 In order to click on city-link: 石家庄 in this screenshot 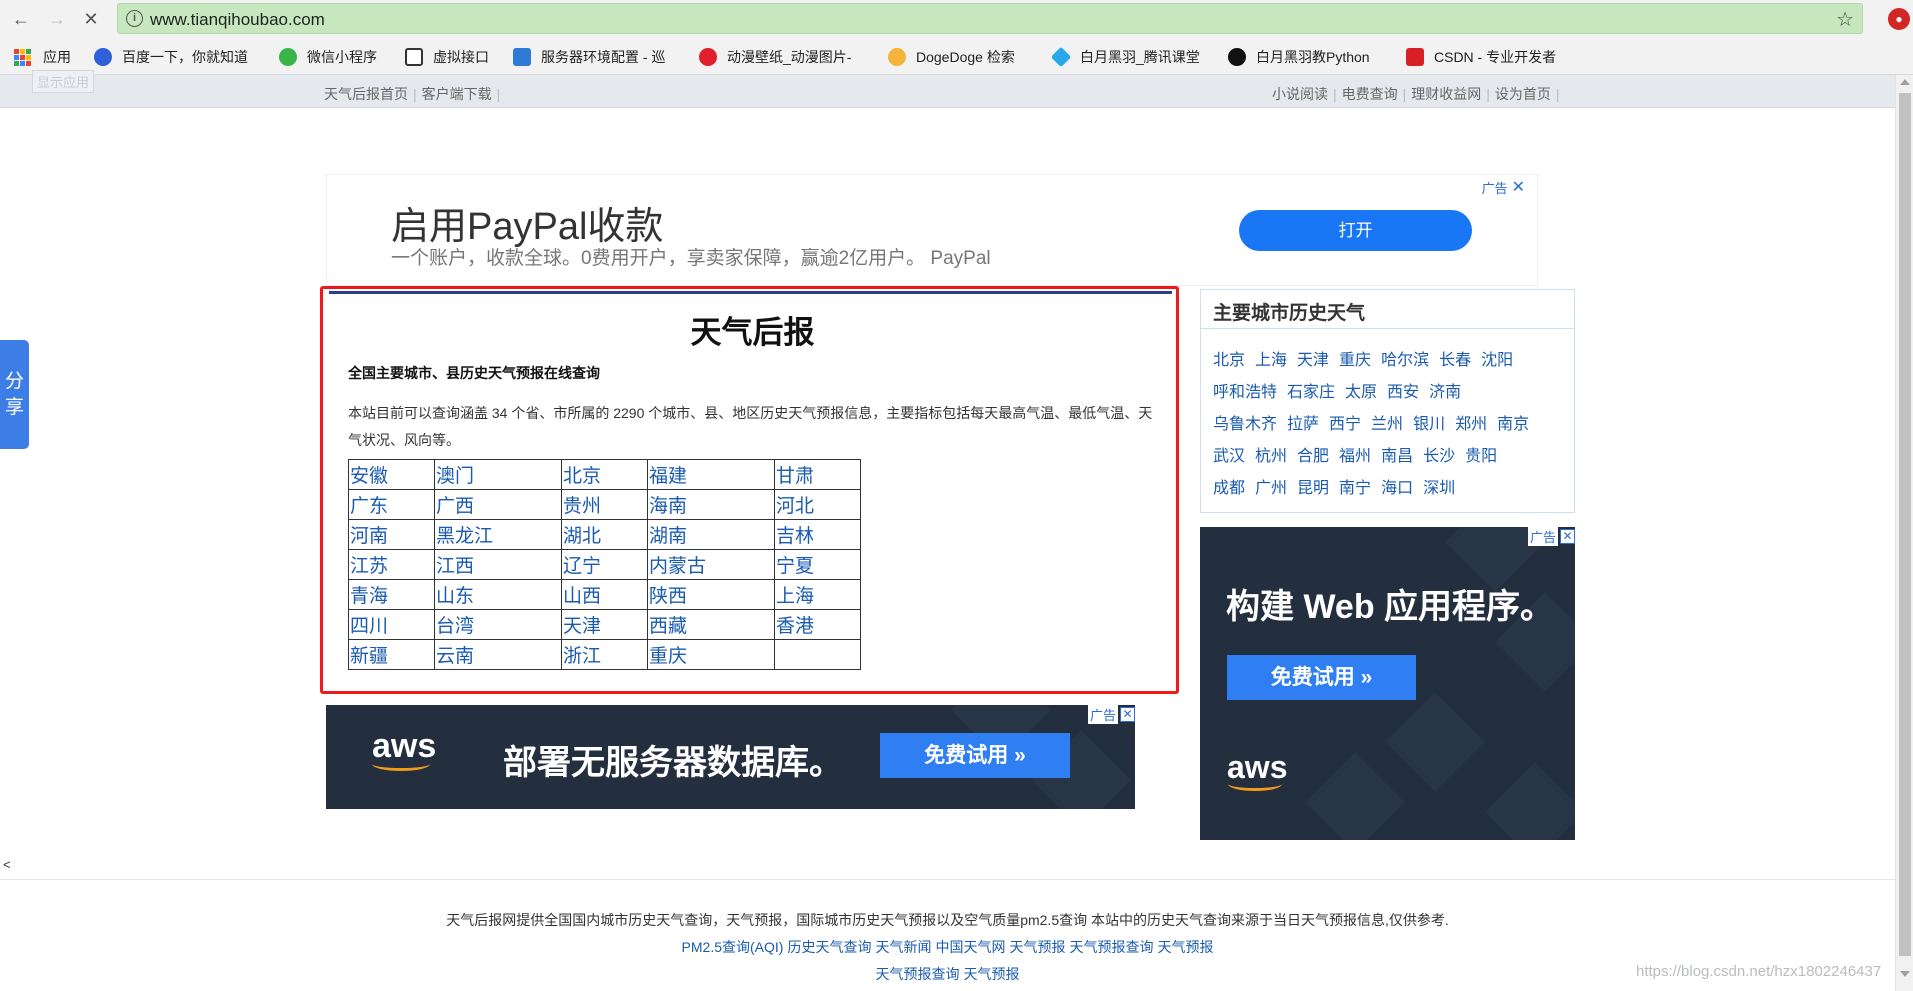, I will do `click(1311, 392)`.